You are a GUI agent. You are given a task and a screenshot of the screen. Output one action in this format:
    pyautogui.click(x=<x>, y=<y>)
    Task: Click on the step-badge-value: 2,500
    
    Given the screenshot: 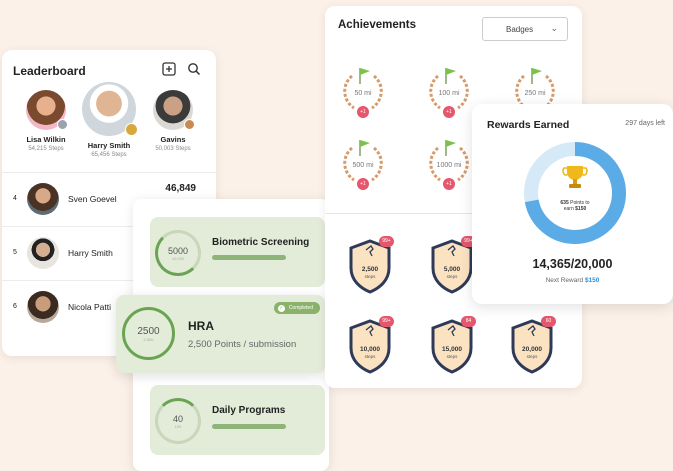 What is the action you would take?
    pyautogui.click(x=370, y=269)
    